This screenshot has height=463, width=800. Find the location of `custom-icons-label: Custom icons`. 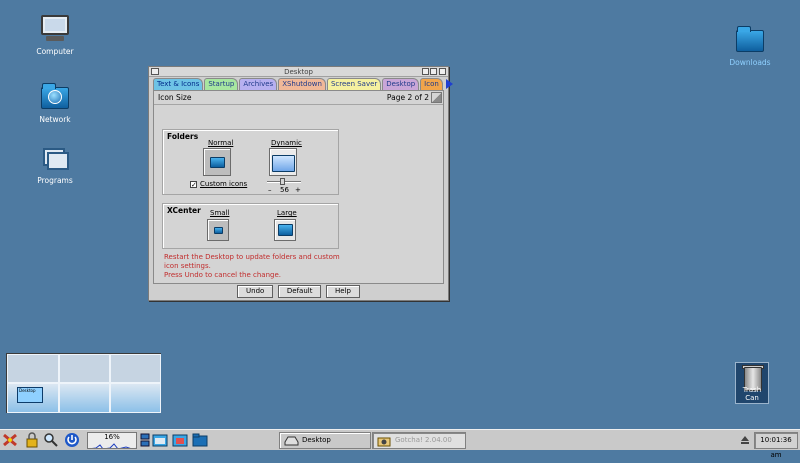

custom-icons-label: Custom icons is located at coordinates (224, 184).